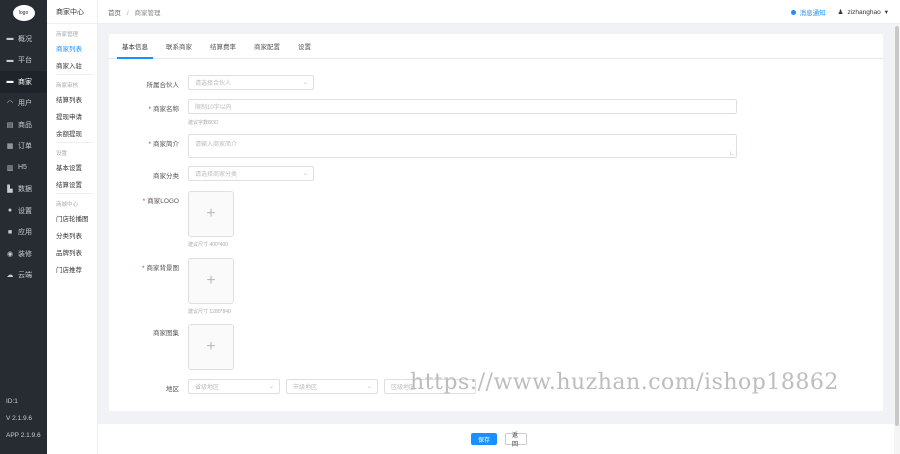 The width and height of the screenshot is (900, 454). I want to click on name-placeholder: 限制10字以内, so click(213, 108).